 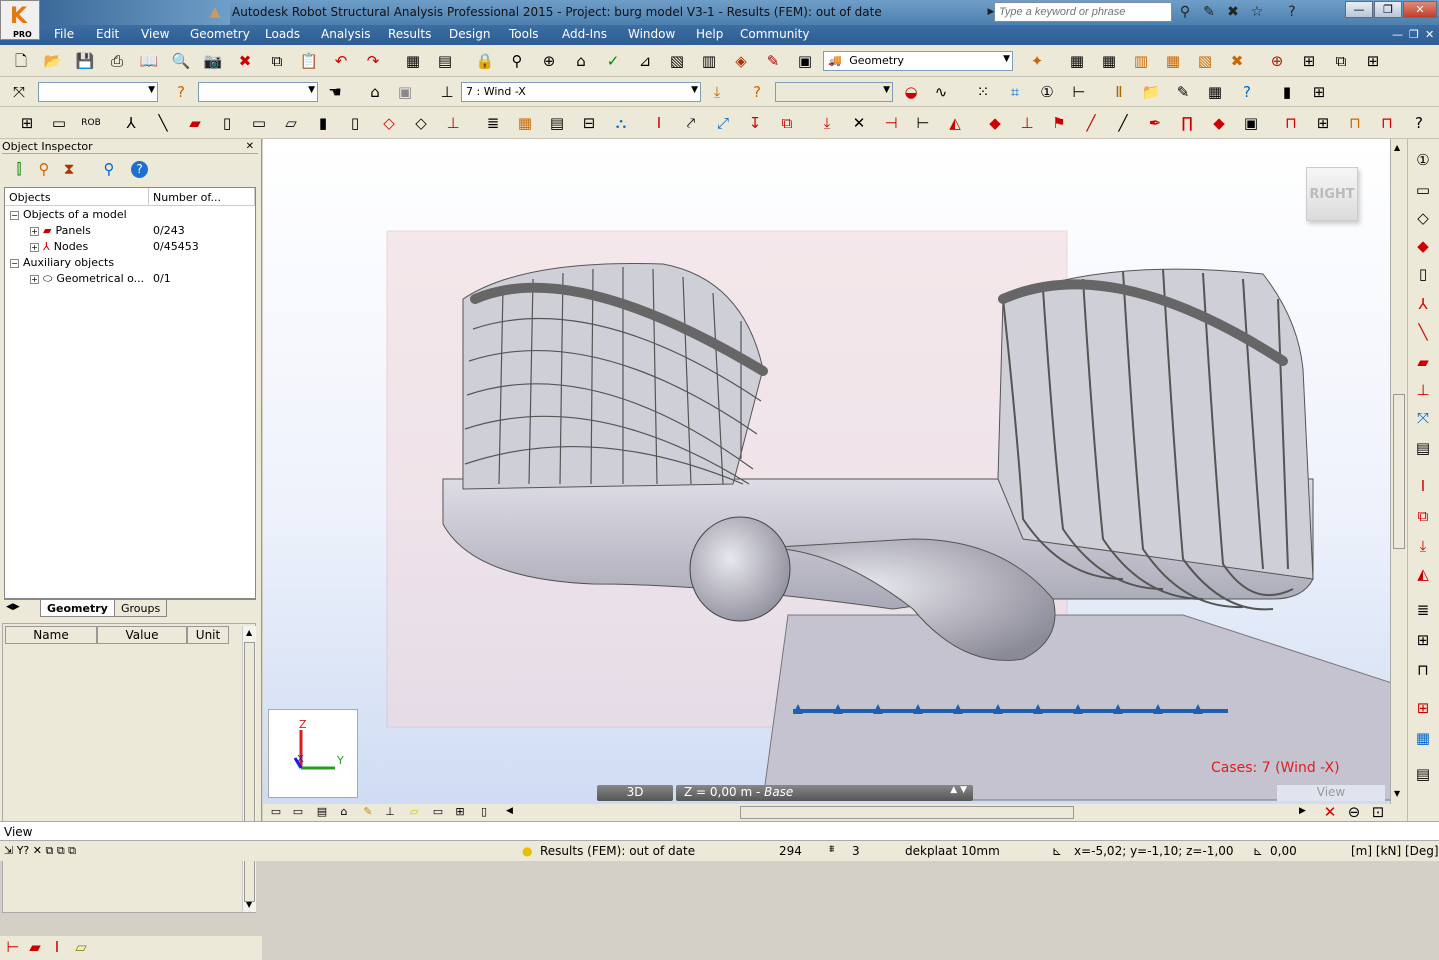 I want to click on offset-icon: ⤤, so click(x=691, y=123).